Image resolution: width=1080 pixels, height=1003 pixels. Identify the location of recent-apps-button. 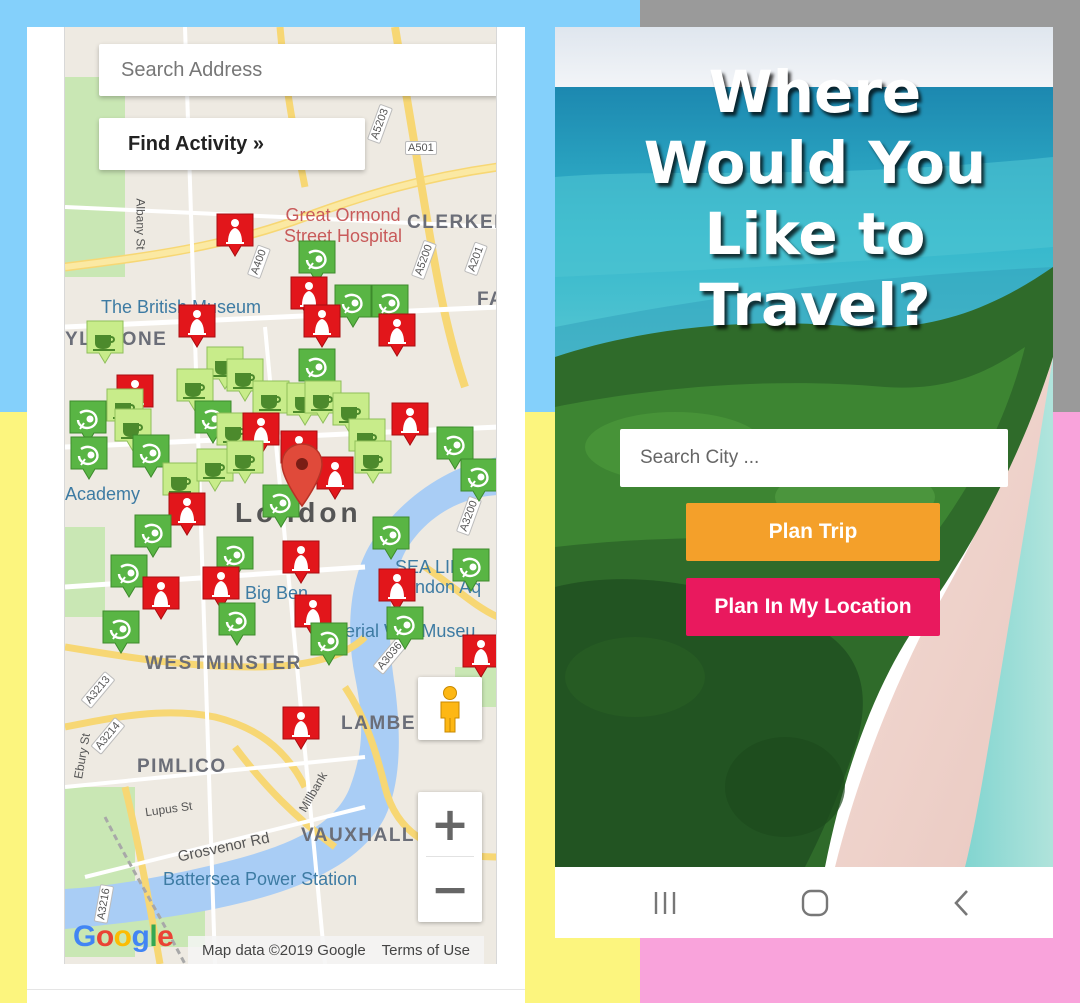
(665, 902).